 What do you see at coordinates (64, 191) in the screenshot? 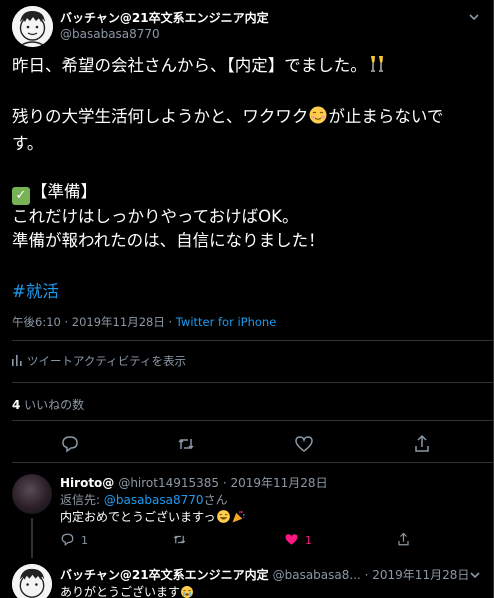
I see `tweet-line: 【準備】` at bounding box center [64, 191].